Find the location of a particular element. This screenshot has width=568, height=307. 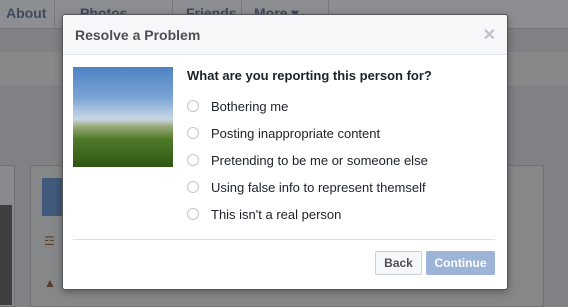

report-option-inappropriate: Posting inappropriate content is located at coordinates (342, 134).